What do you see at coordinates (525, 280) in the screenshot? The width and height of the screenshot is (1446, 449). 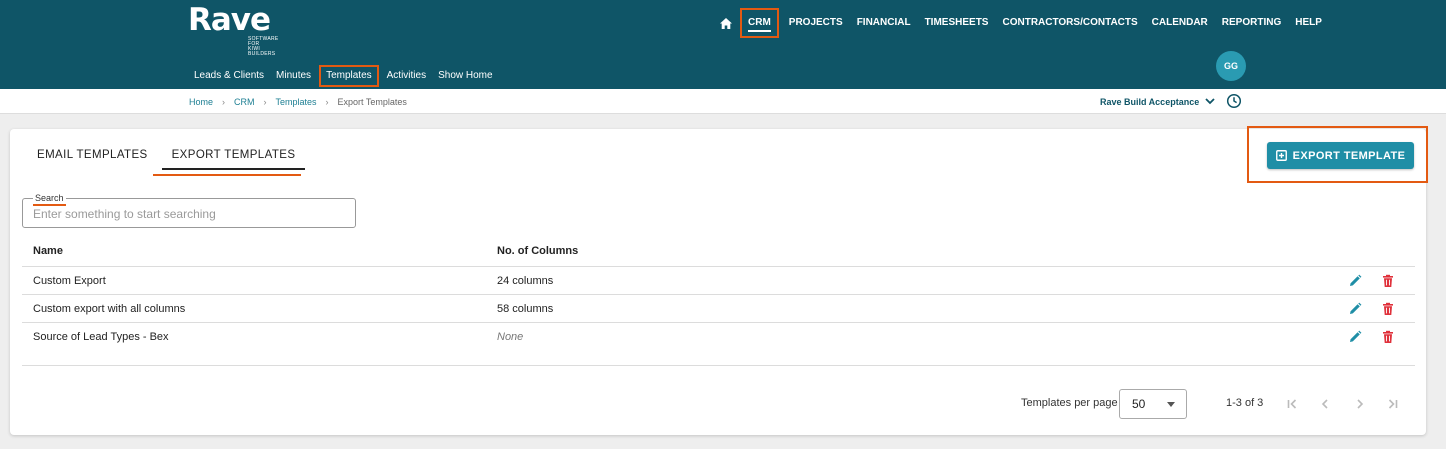 I see `cell-columns: 24 columns` at bounding box center [525, 280].